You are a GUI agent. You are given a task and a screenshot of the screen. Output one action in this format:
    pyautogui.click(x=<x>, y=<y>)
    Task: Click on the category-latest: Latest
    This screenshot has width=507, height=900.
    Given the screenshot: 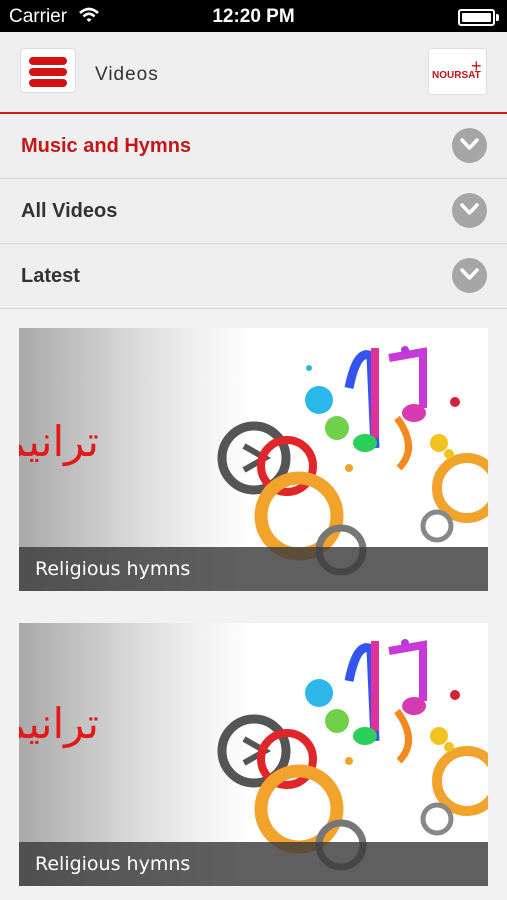 What is the action you would take?
    pyautogui.click(x=253, y=276)
    